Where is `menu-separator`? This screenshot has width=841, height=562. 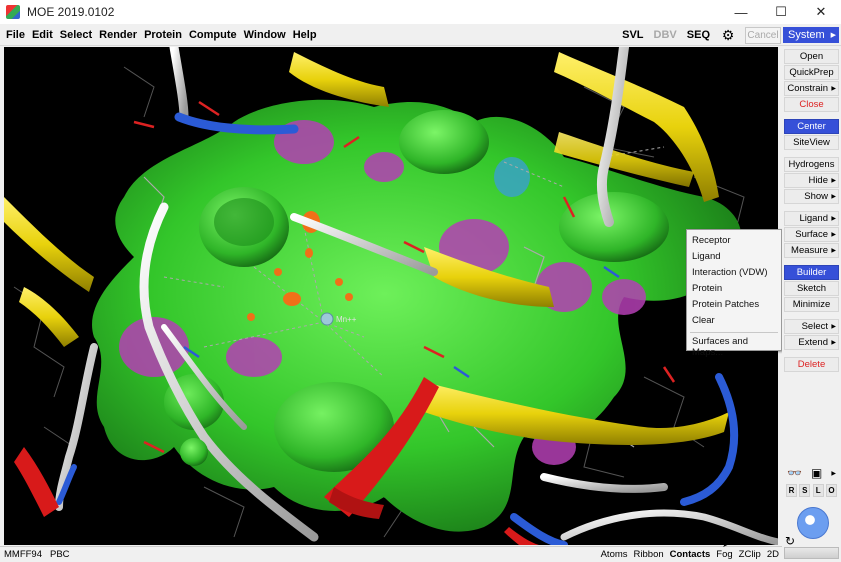
menu-separator is located at coordinates (734, 332).